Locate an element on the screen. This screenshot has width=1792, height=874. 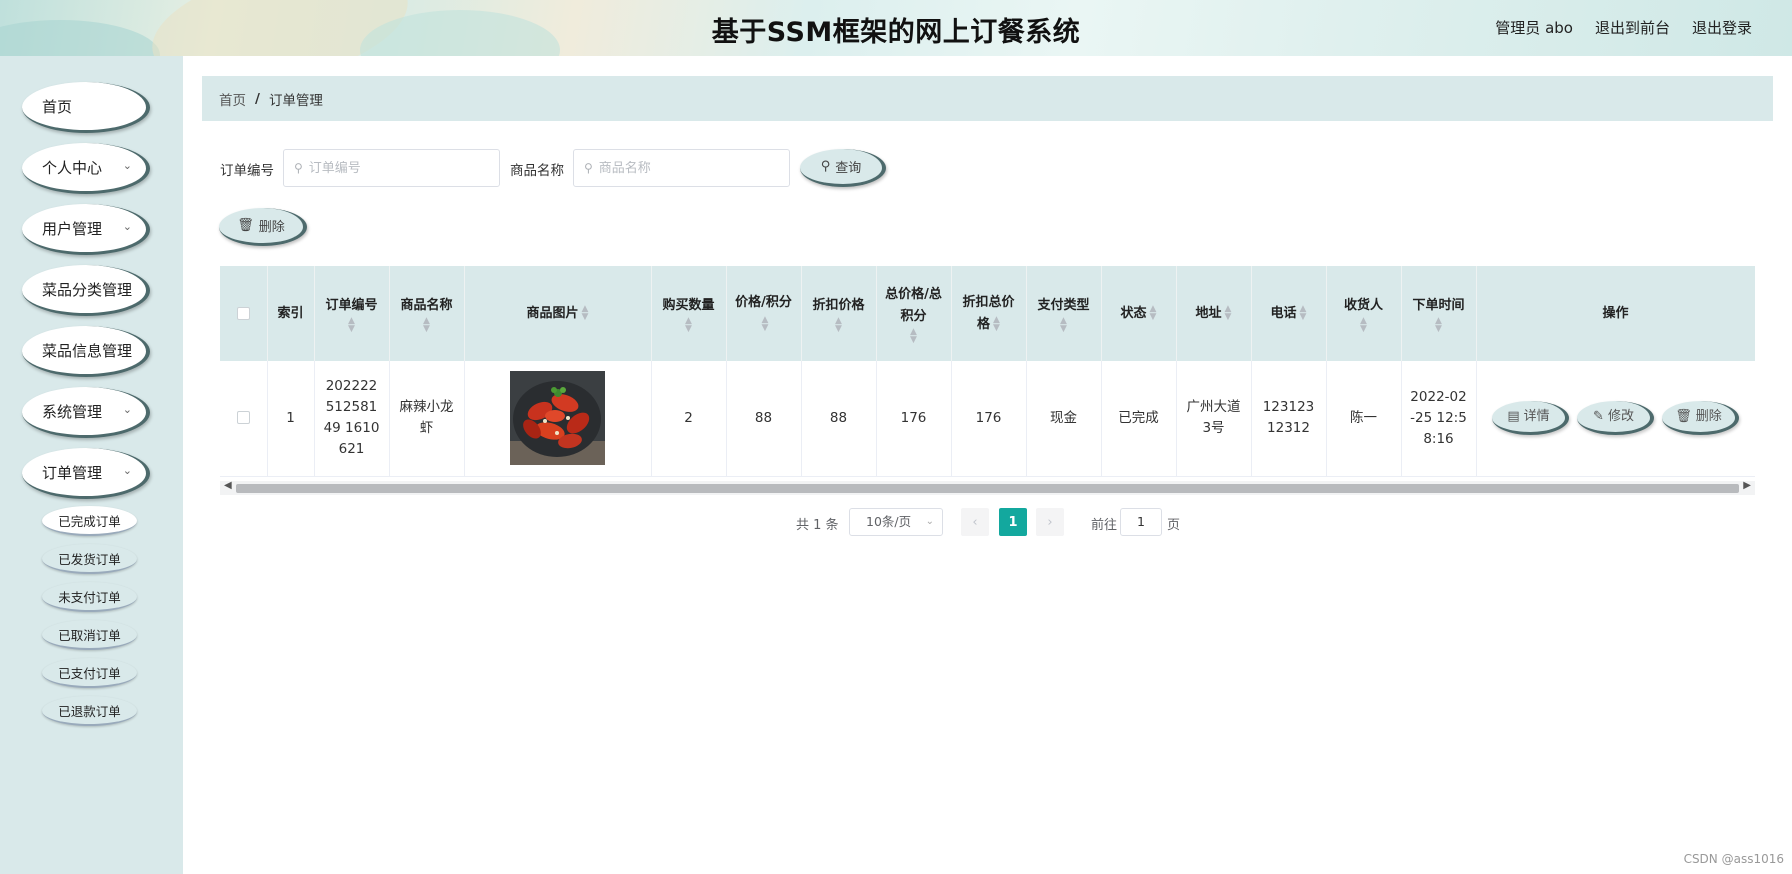
order-no-search-field: ⚲ is located at coordinates (391, 168).